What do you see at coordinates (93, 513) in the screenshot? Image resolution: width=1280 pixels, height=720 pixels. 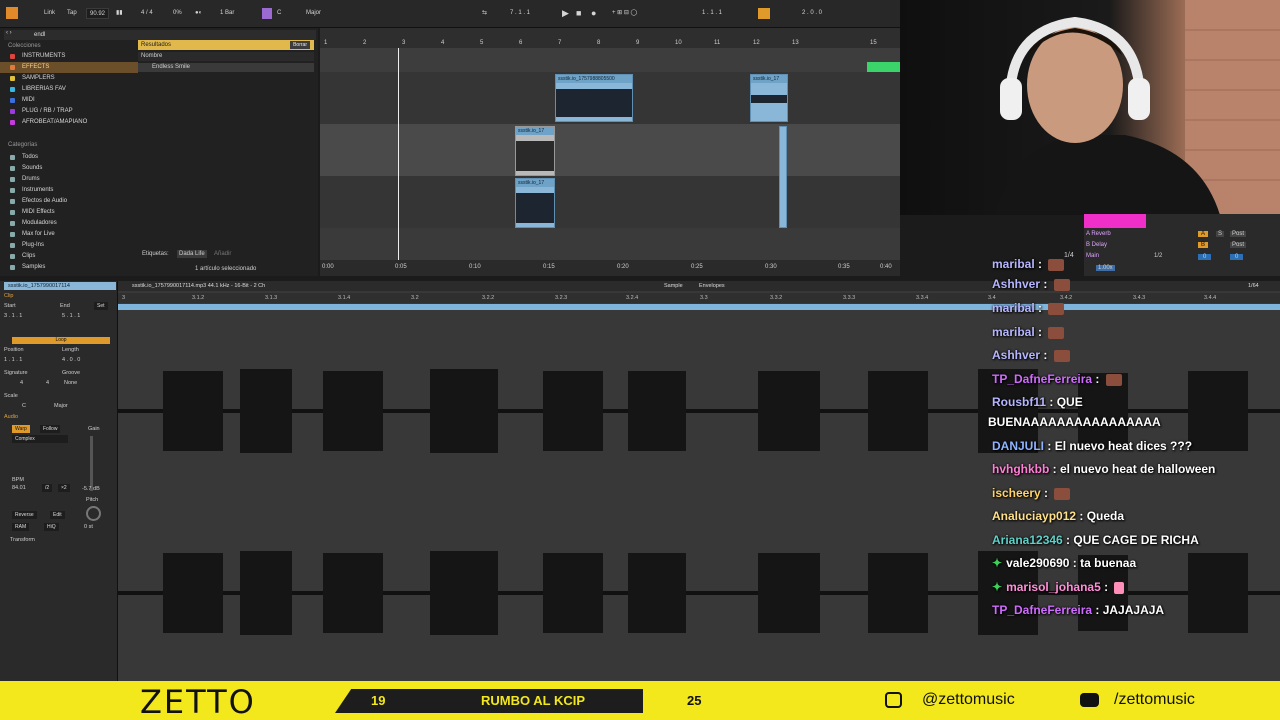 I see `pitch-knob` at bounding box center [93, 513].